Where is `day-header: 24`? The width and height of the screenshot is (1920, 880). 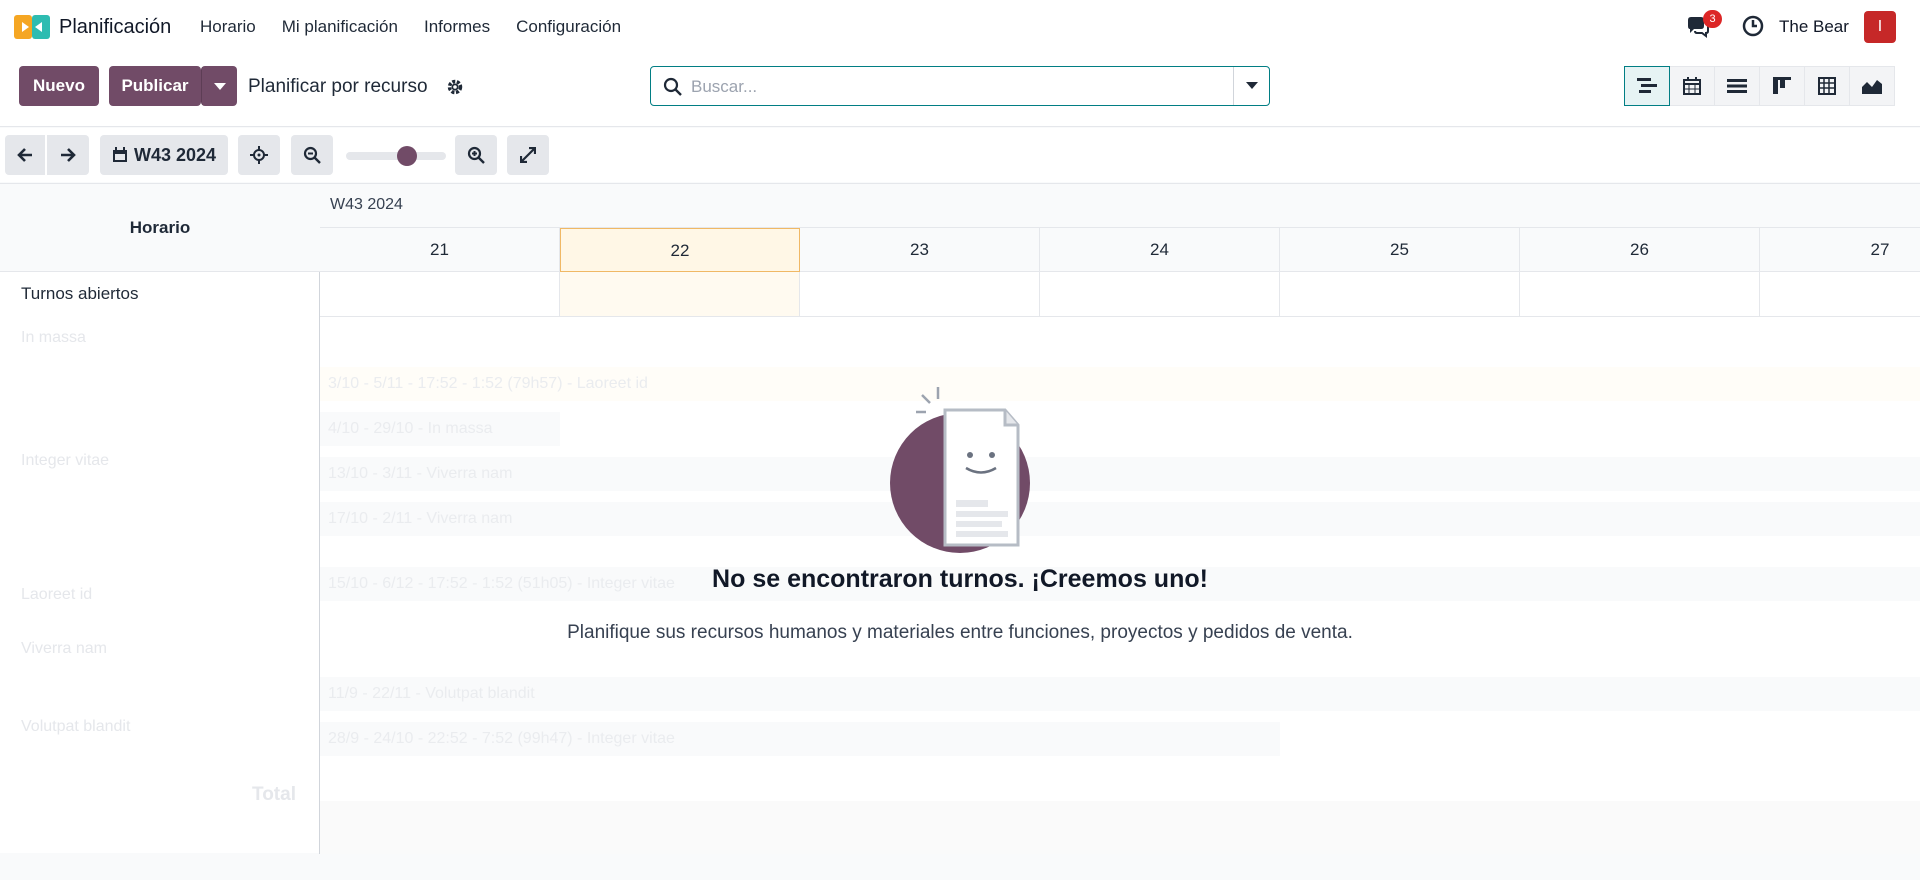 day-header: 24 is located at coordinates (1160, 250).